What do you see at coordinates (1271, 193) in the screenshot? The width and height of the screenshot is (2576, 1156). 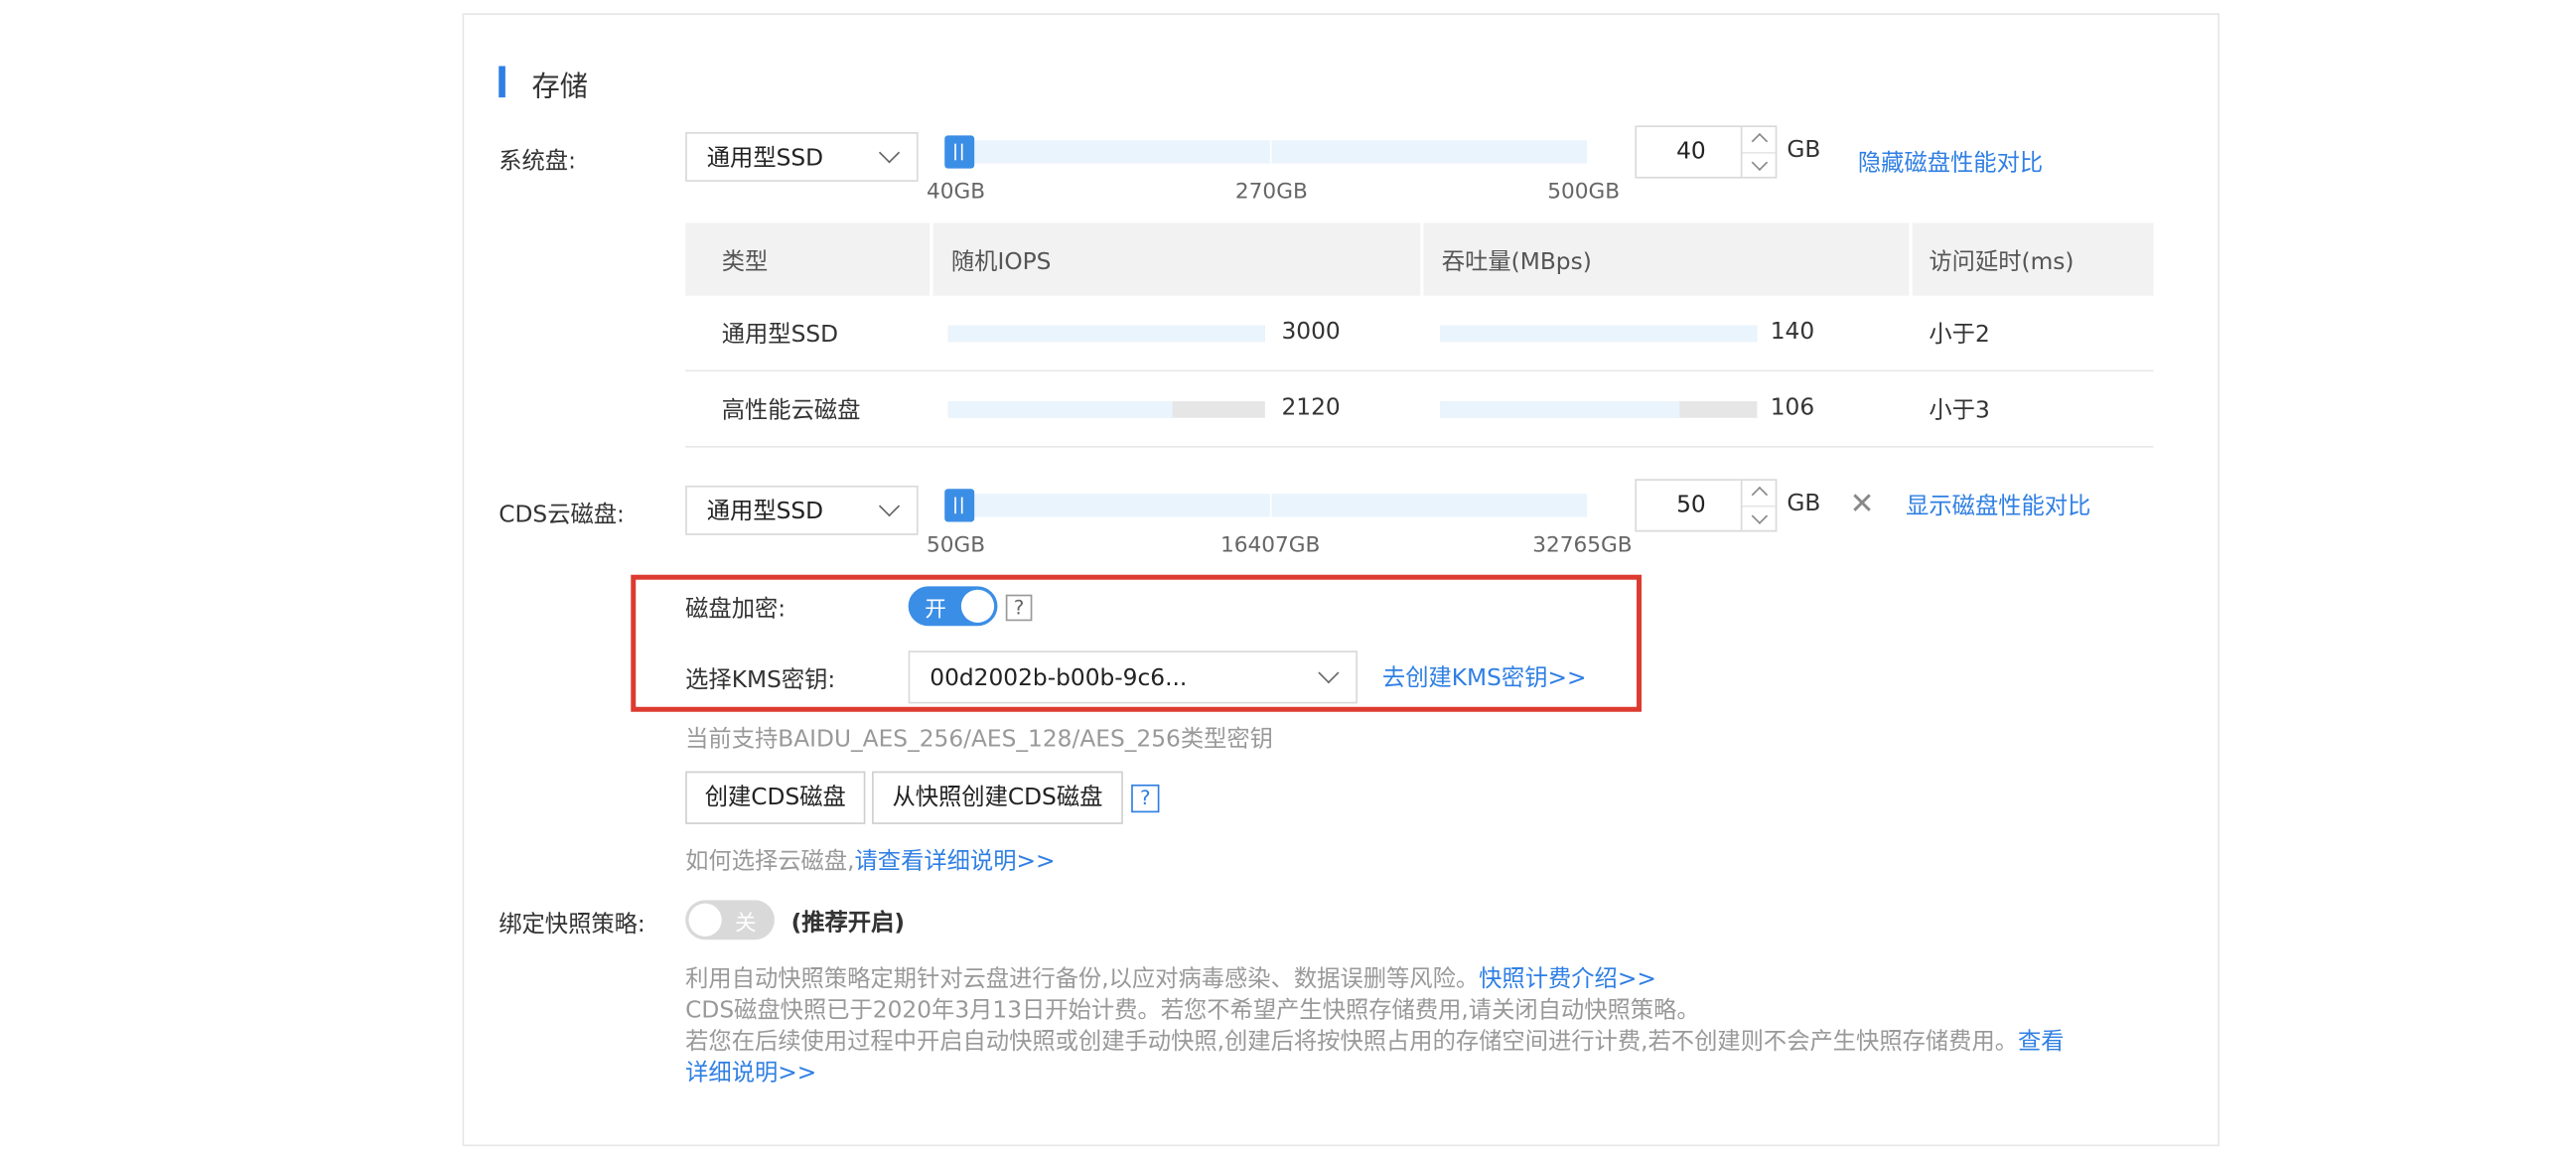 I see `system-disk-tick-mid: 270GB` at bounding box center [1271, 193].